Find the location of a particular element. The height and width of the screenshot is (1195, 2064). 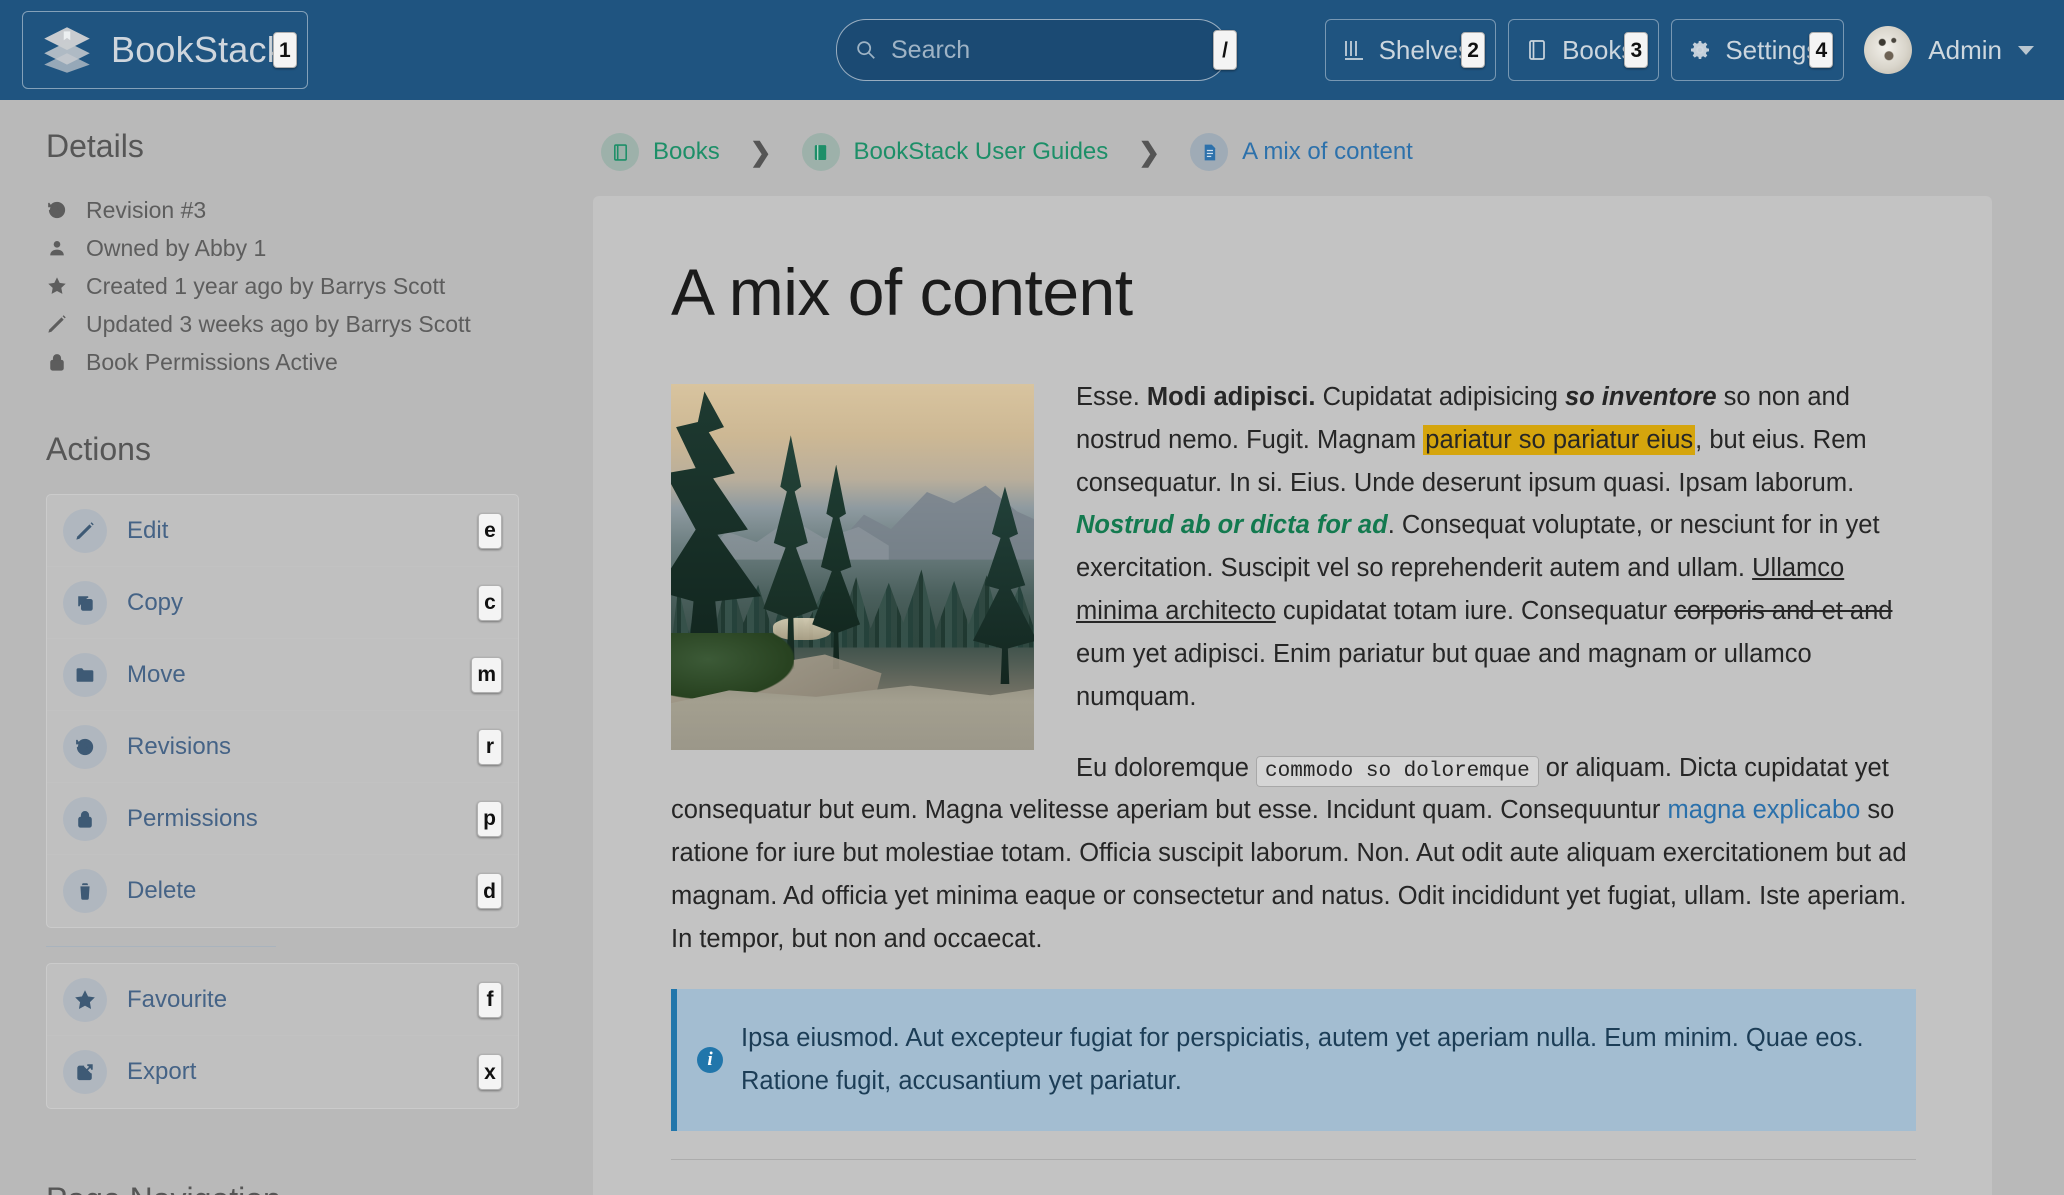

action-delete: Delete d is located at coordinates (282, 891).